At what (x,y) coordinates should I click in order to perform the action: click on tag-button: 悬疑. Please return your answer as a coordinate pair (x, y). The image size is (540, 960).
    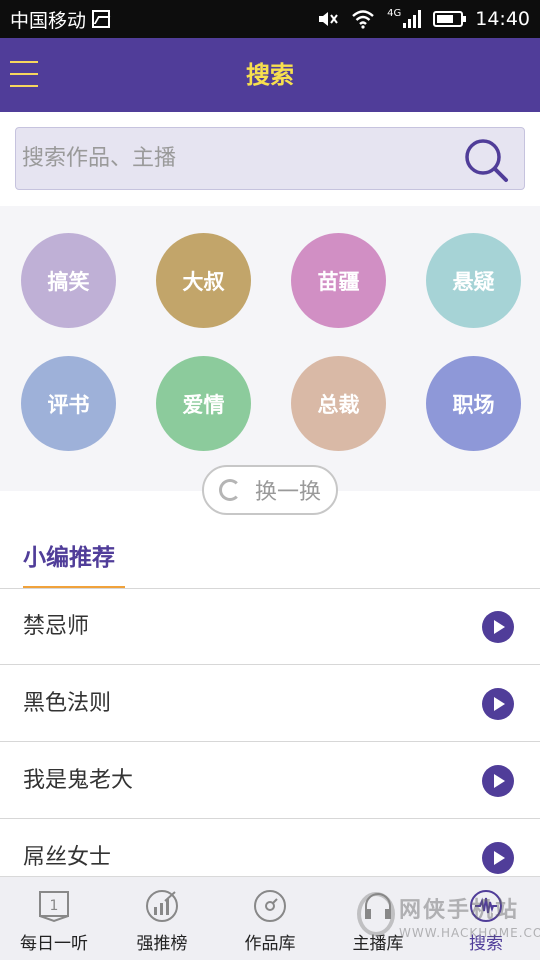
    Looking at the image, I should click on (473, 280).